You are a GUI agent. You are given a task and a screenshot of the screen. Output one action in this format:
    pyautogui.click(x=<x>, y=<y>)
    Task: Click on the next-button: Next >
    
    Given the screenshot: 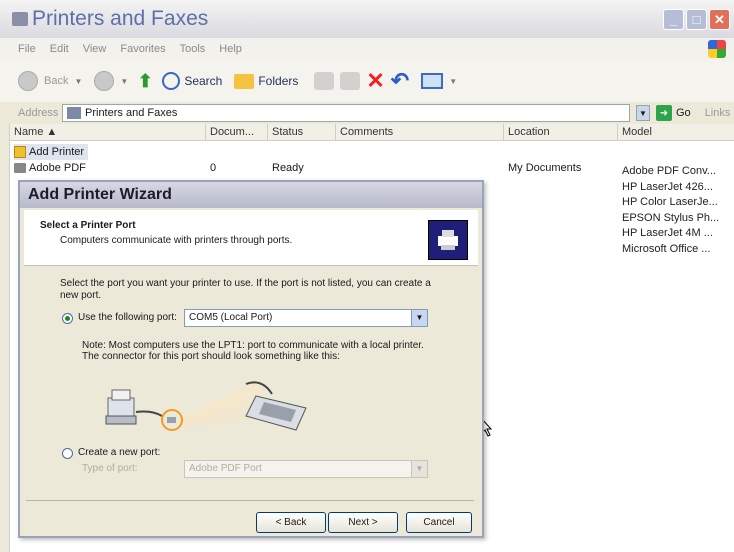 What is the action you would take?
    pyautogui.click(x=363, y=522)
    